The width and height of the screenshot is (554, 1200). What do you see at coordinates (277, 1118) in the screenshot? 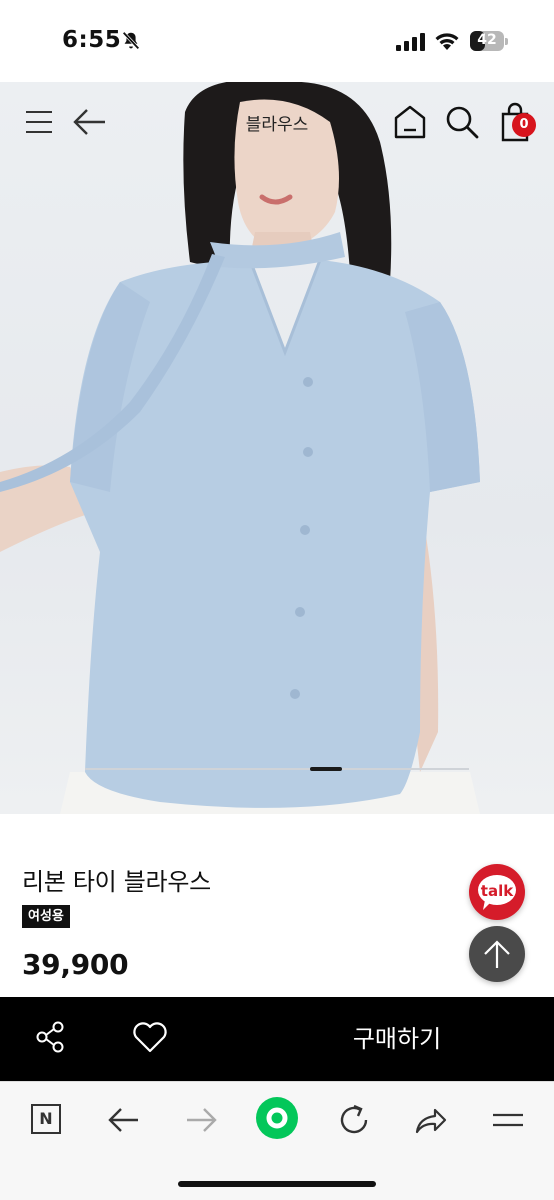
I see `green-dot-icon` at bounding box center [277, 1118].